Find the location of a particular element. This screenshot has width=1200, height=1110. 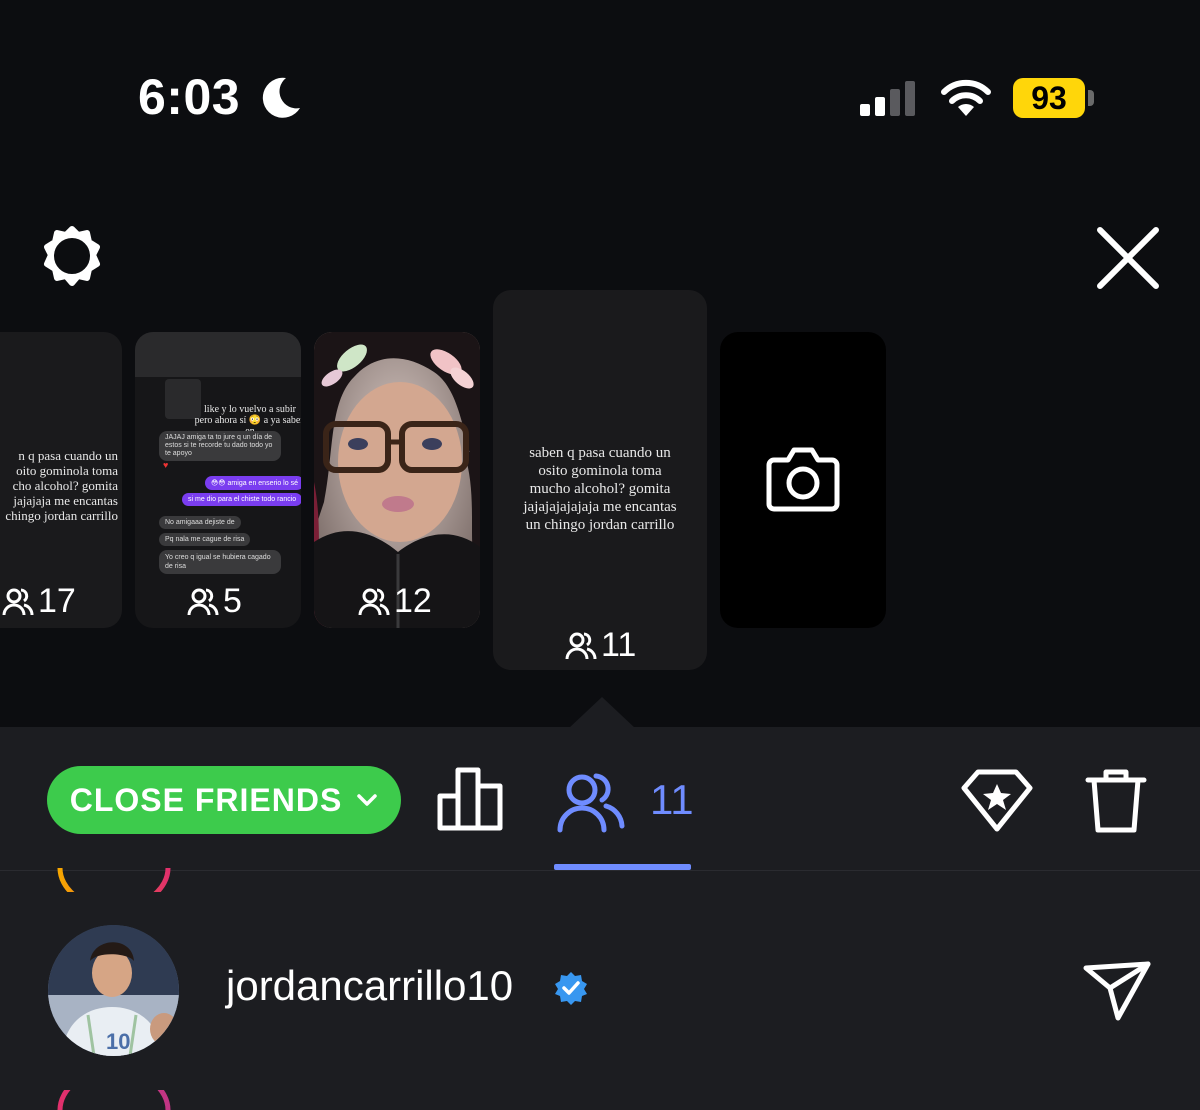

story-text-line: saben q pasa cuando un is located at coordinates (600, 453).